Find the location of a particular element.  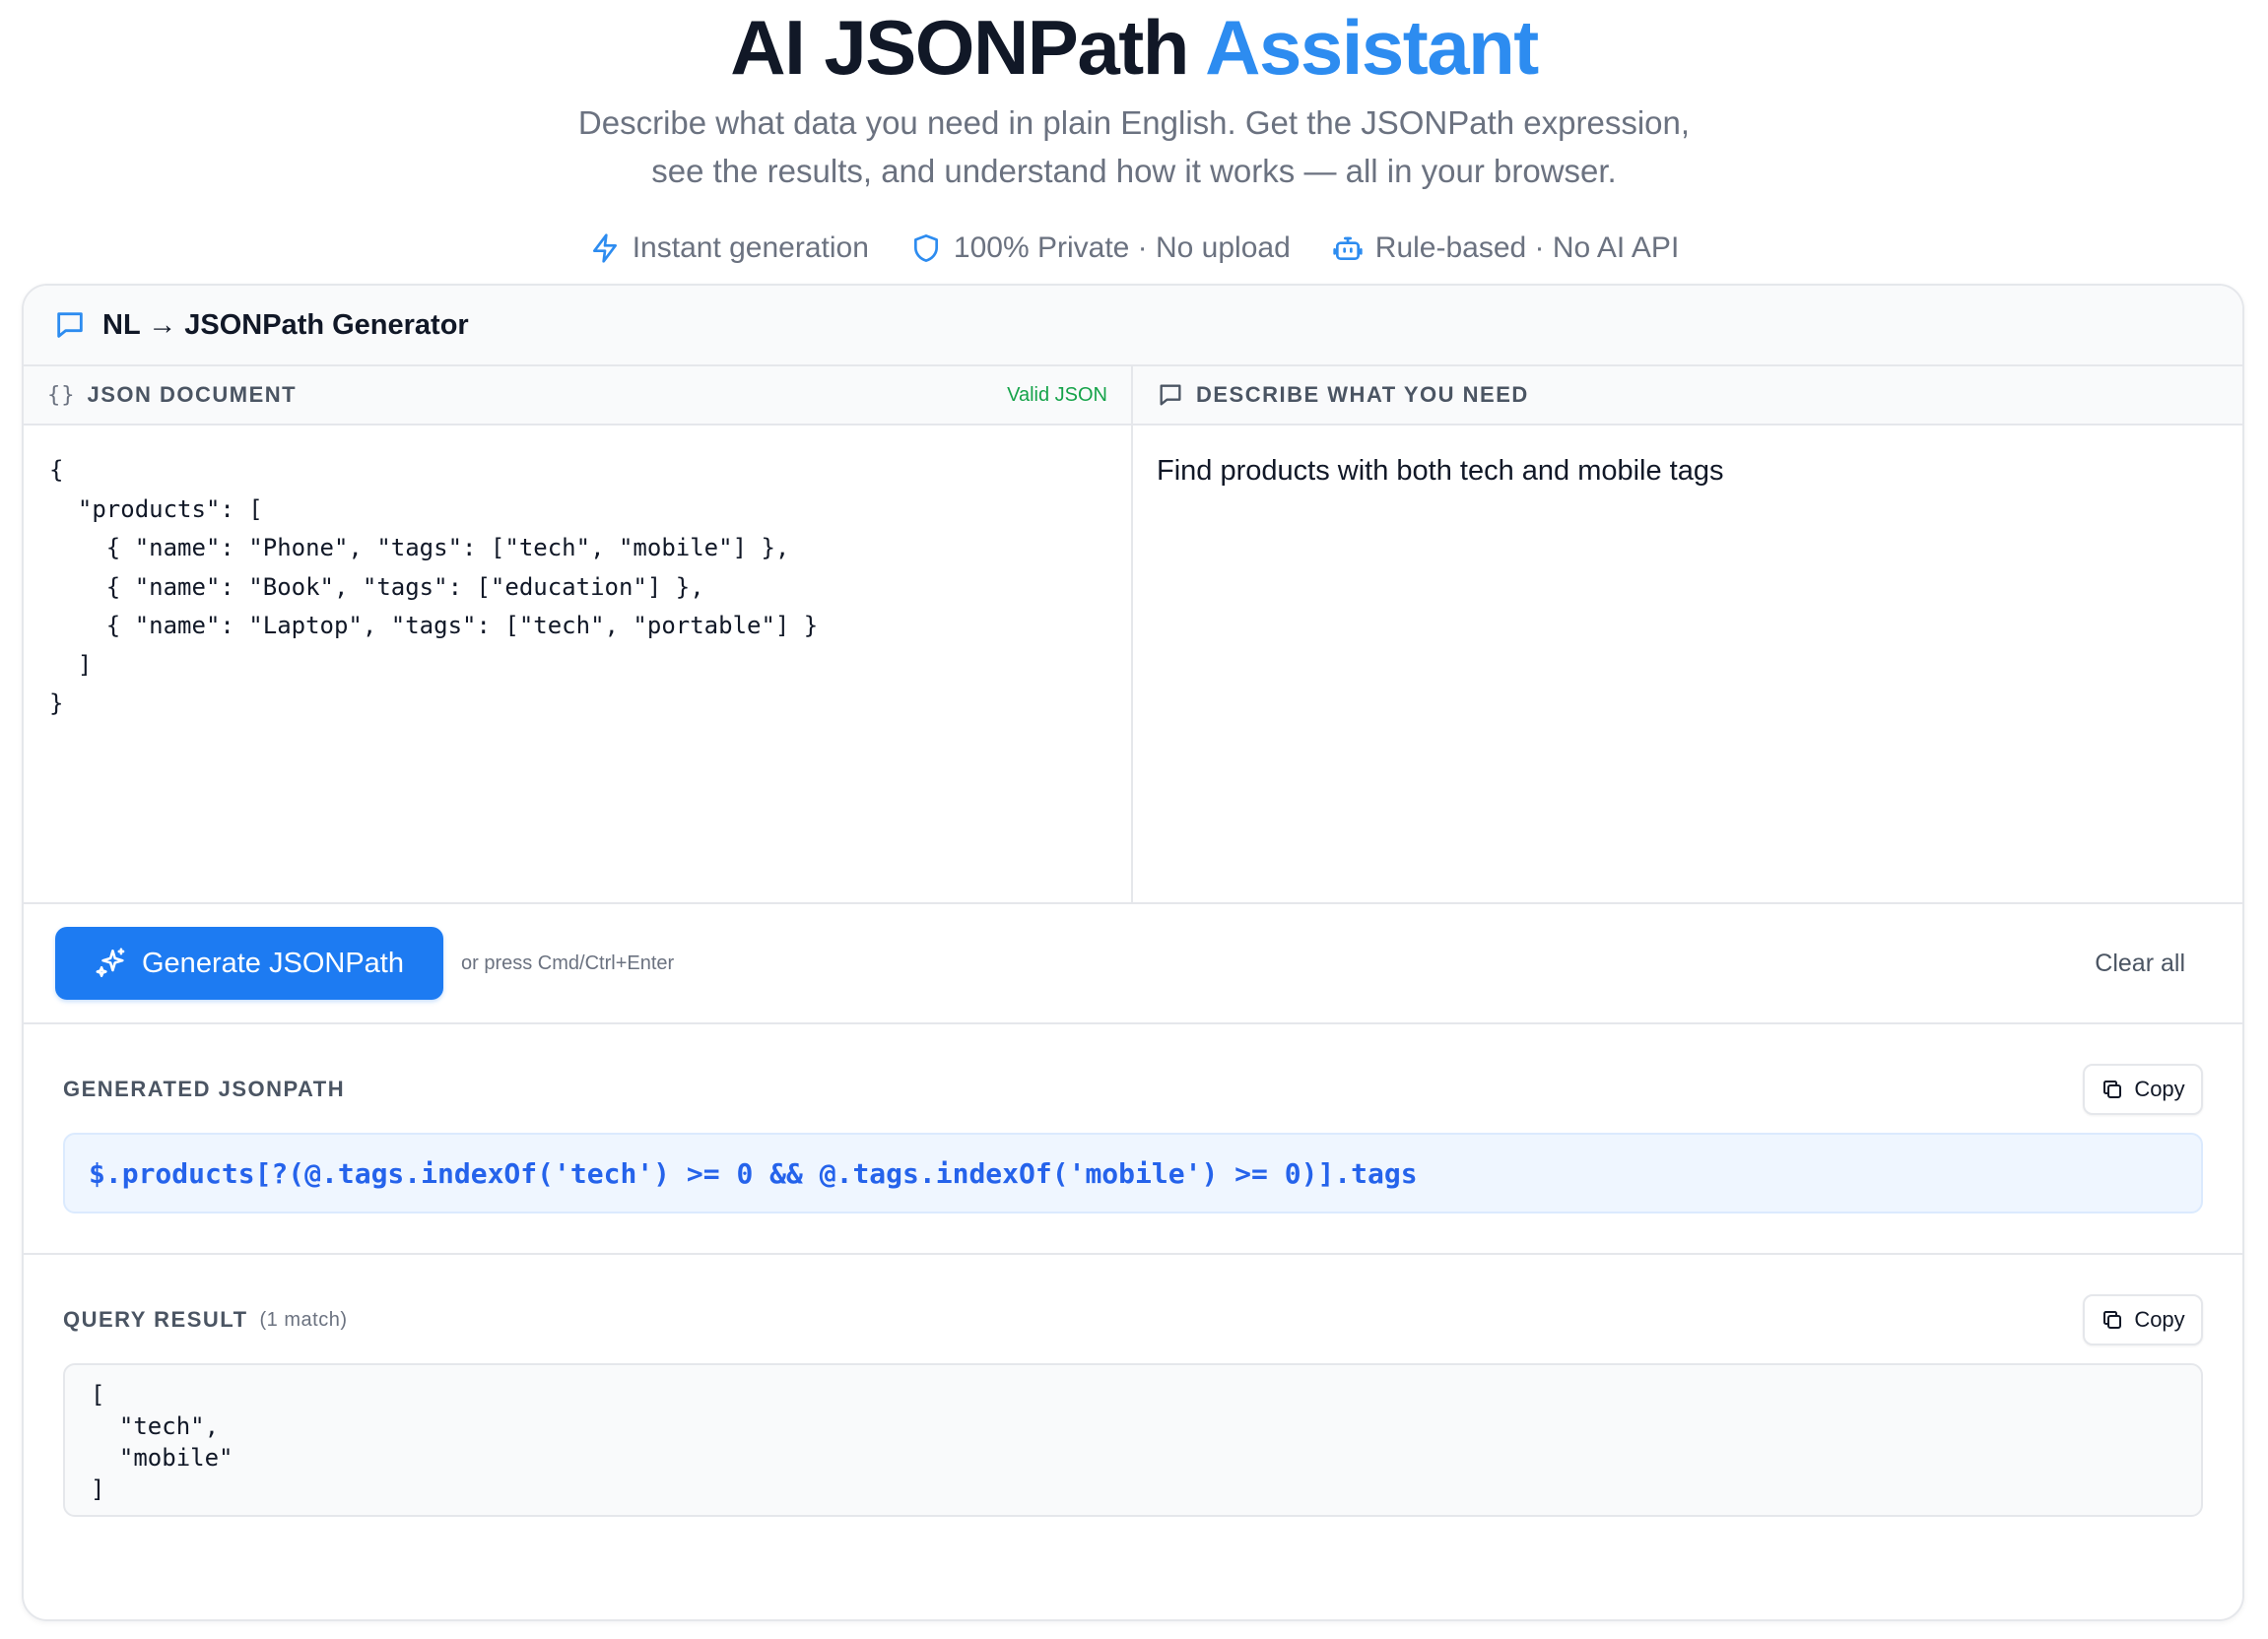

generate-button-label: Generate JSONPath is located at coordinates (273, 963).